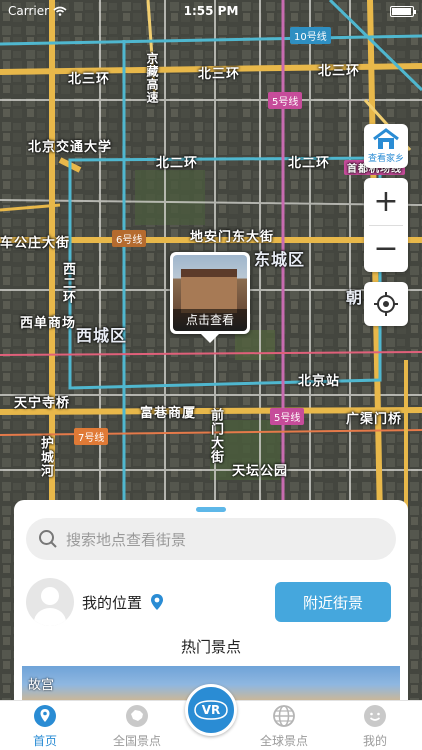 The width and height of the screenshot is (422, 750). I want to click on map-label-jiaotong-univ: 北京交通大学, so click(70, 147).